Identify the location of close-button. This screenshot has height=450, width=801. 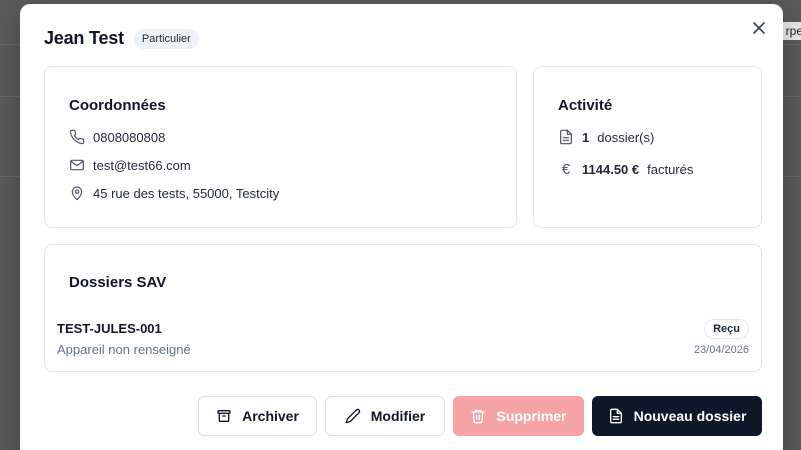
(759, 28).